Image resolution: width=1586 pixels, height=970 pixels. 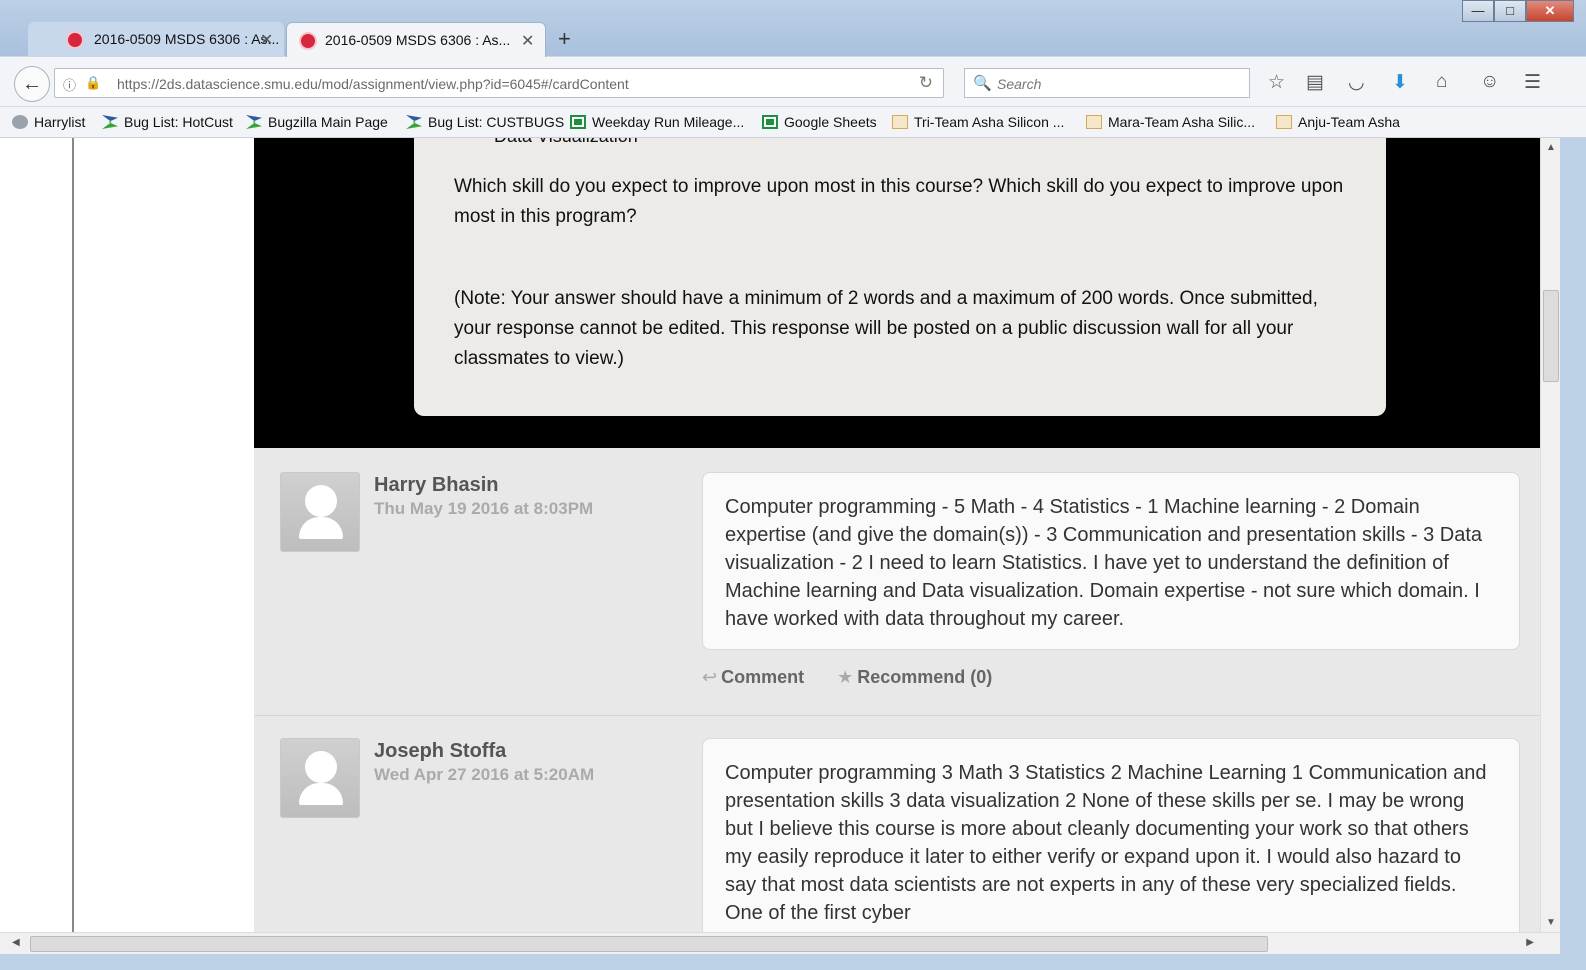 I want to click on info-icon: ⓘ, so click(x=69, y=84).